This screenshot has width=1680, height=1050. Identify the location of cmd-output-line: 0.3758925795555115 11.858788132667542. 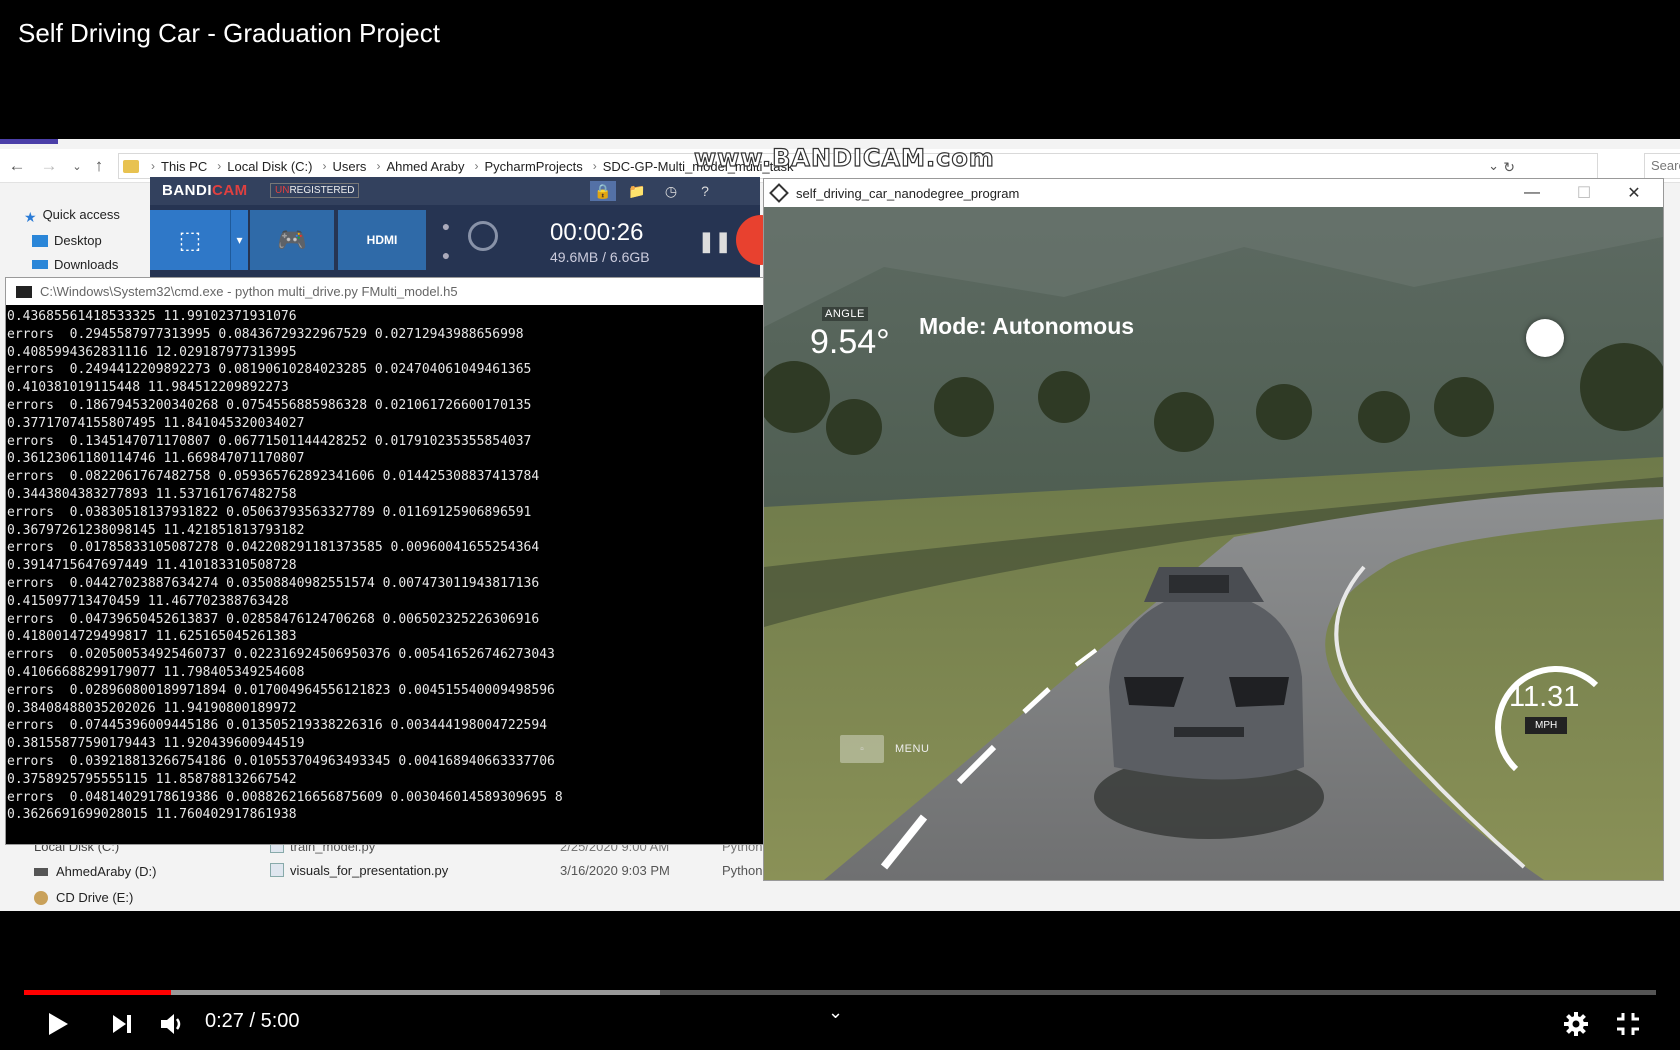
(152, 779).